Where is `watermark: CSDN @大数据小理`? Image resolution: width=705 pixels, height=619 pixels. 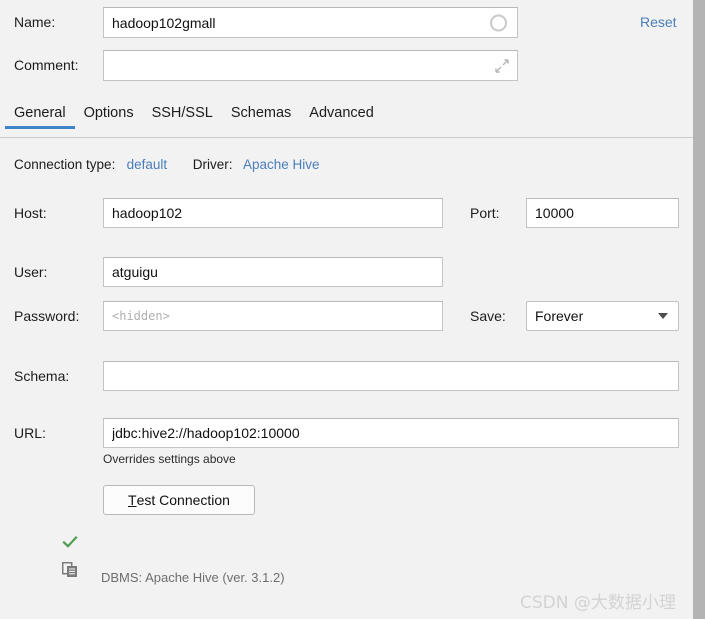
watermark: CSDN @大数据小理 is located at coordinates (598, 603).